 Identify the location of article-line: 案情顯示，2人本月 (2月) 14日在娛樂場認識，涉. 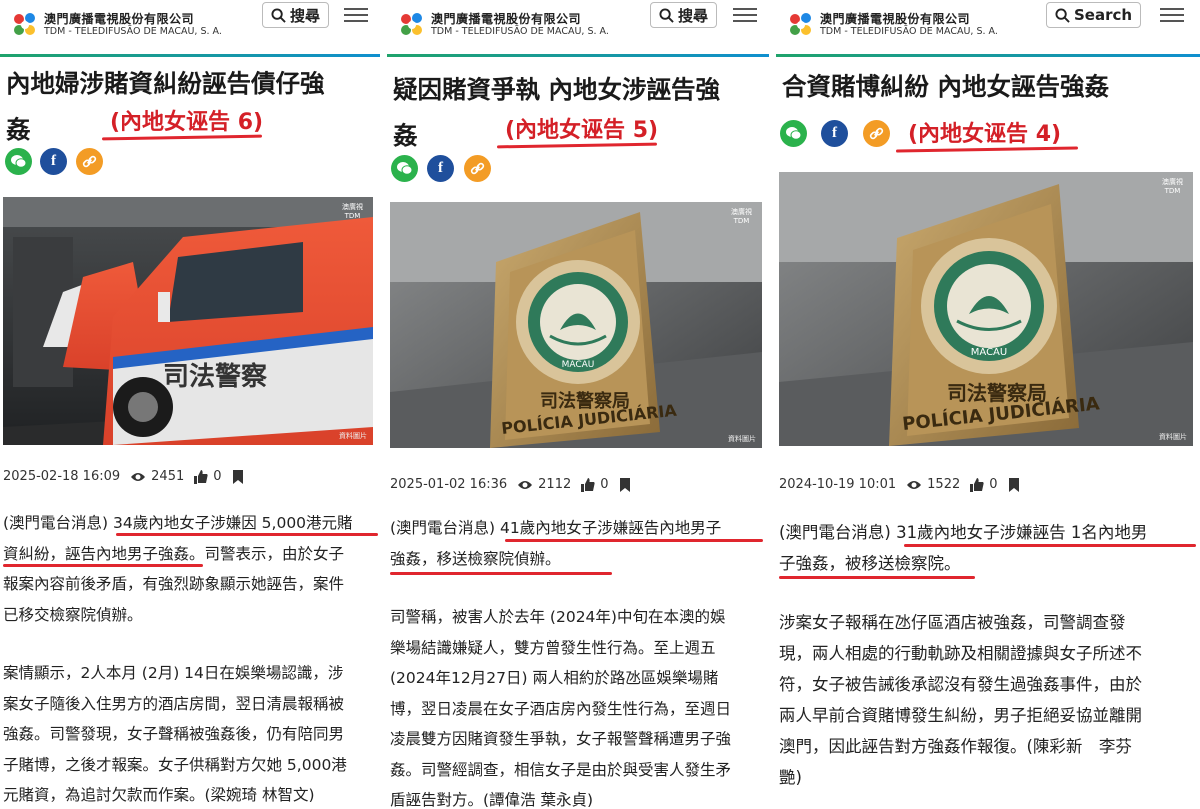
(173, 673).